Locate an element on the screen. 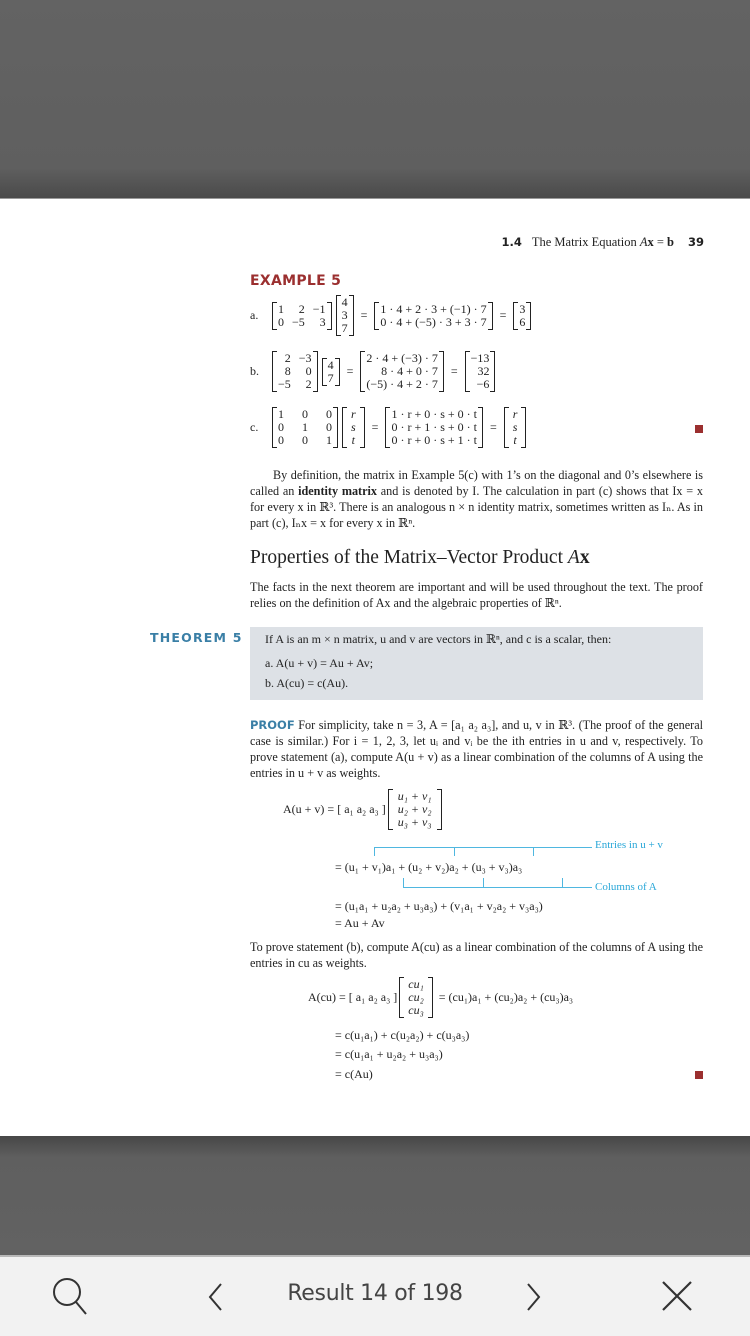 The image size is (750, 1336). example-b-result: −13 32 −6 is located at coordinates (480, 371).